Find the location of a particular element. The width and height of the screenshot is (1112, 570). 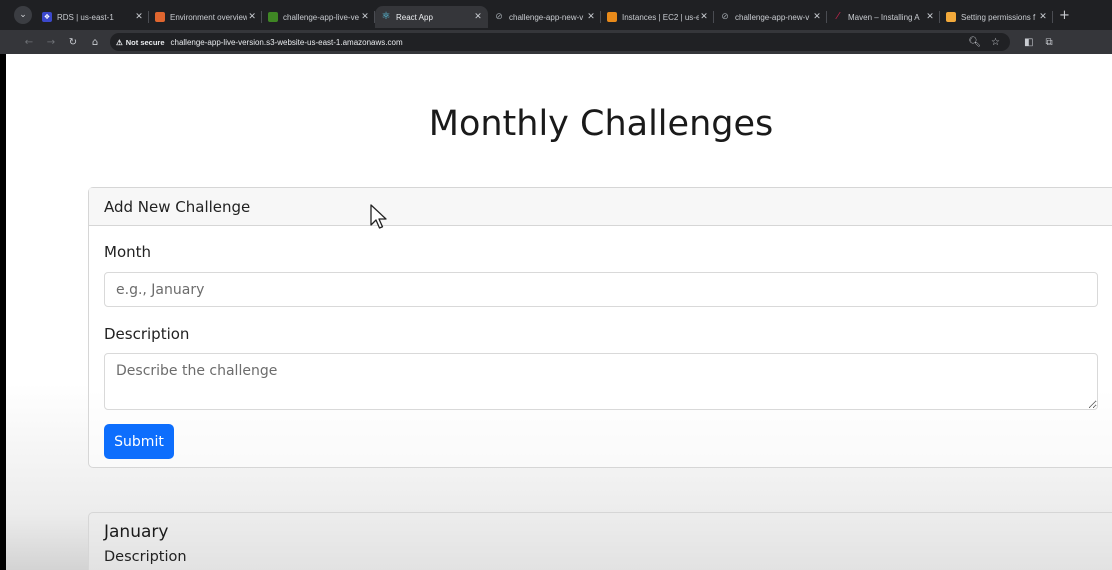

docs-icon is located at coordinates (951, 17).